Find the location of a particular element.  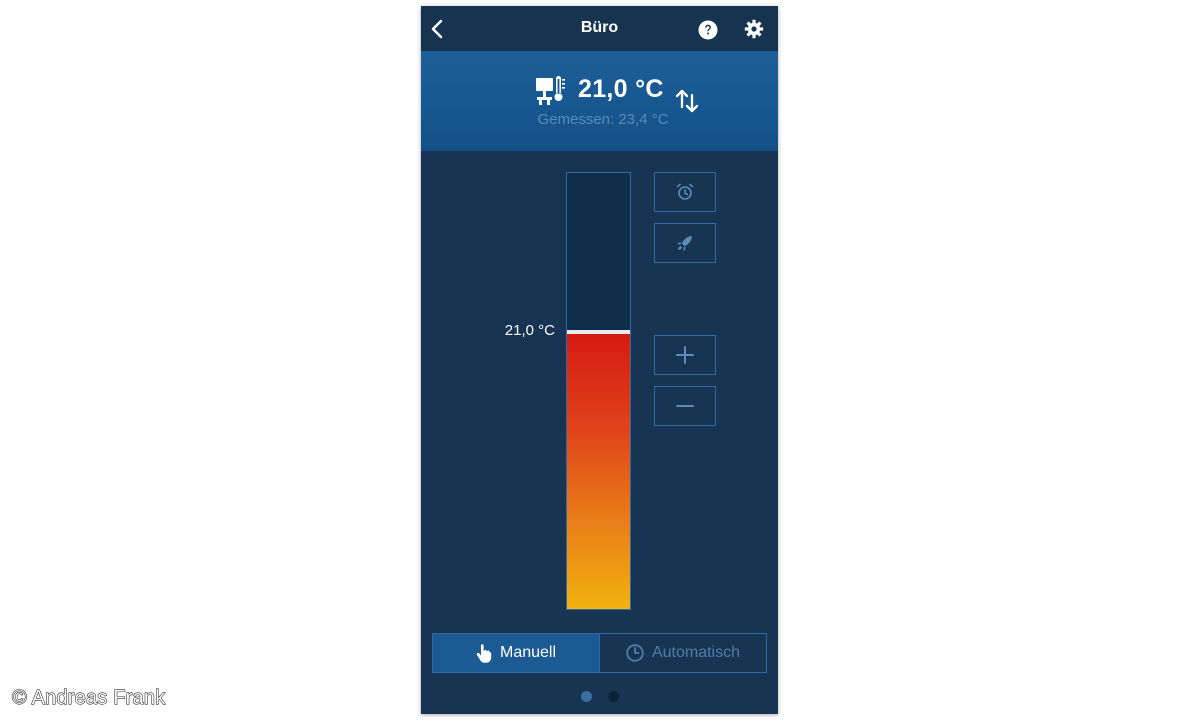

top-bar: Büro is located at coordinates (599, 28).